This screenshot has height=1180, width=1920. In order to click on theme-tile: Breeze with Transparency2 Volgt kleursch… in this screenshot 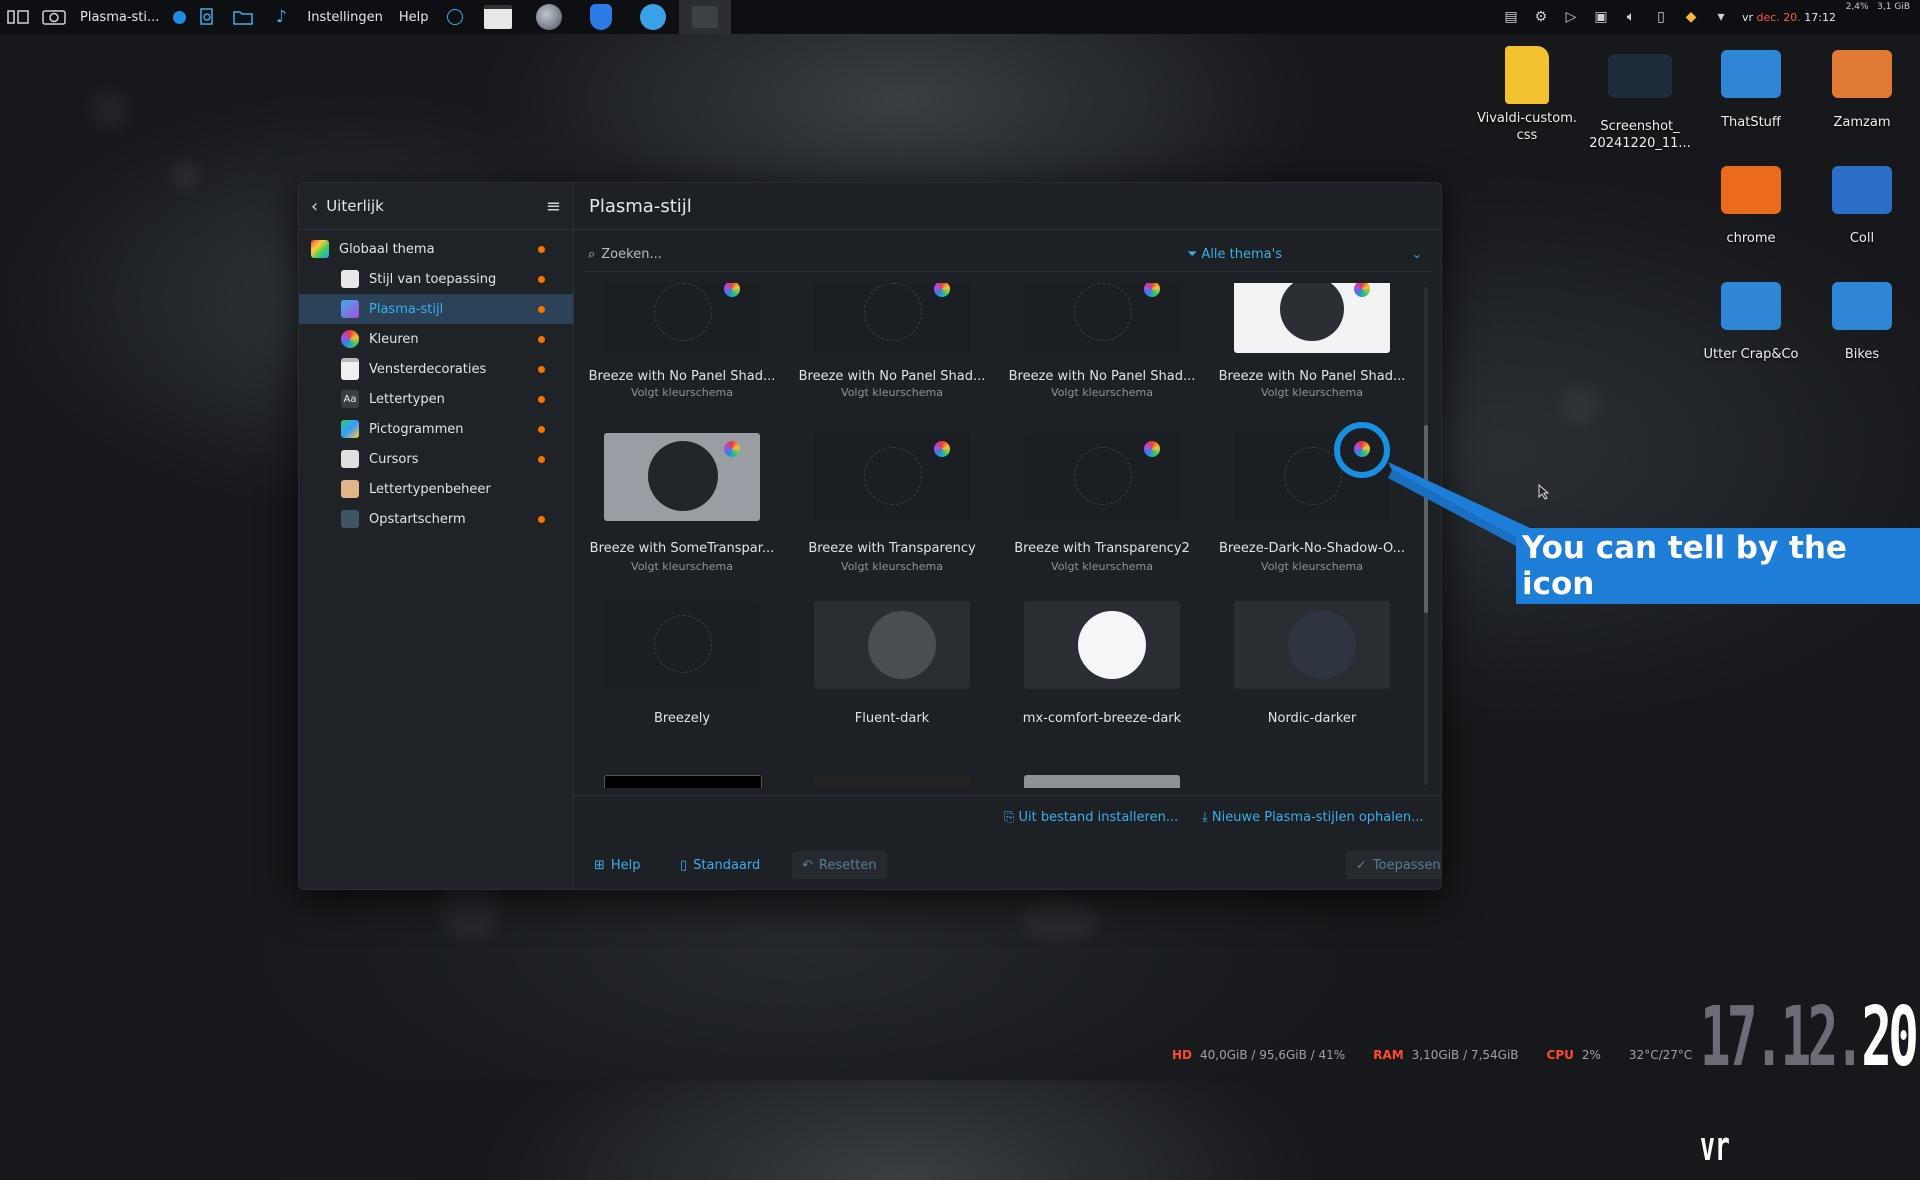, I will do `click(1109, 516)`.